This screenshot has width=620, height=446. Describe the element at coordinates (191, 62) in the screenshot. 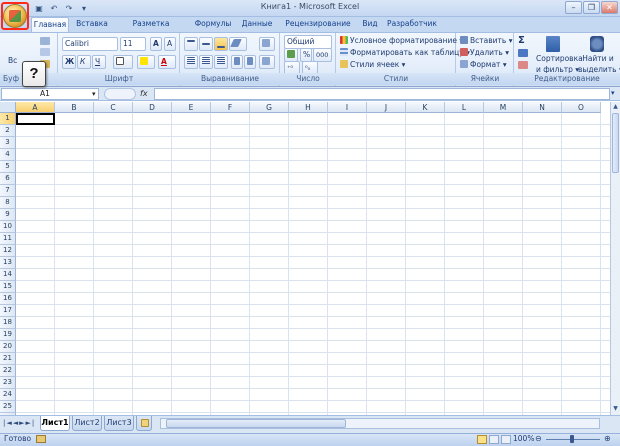

I see `align-left-button` at that location.